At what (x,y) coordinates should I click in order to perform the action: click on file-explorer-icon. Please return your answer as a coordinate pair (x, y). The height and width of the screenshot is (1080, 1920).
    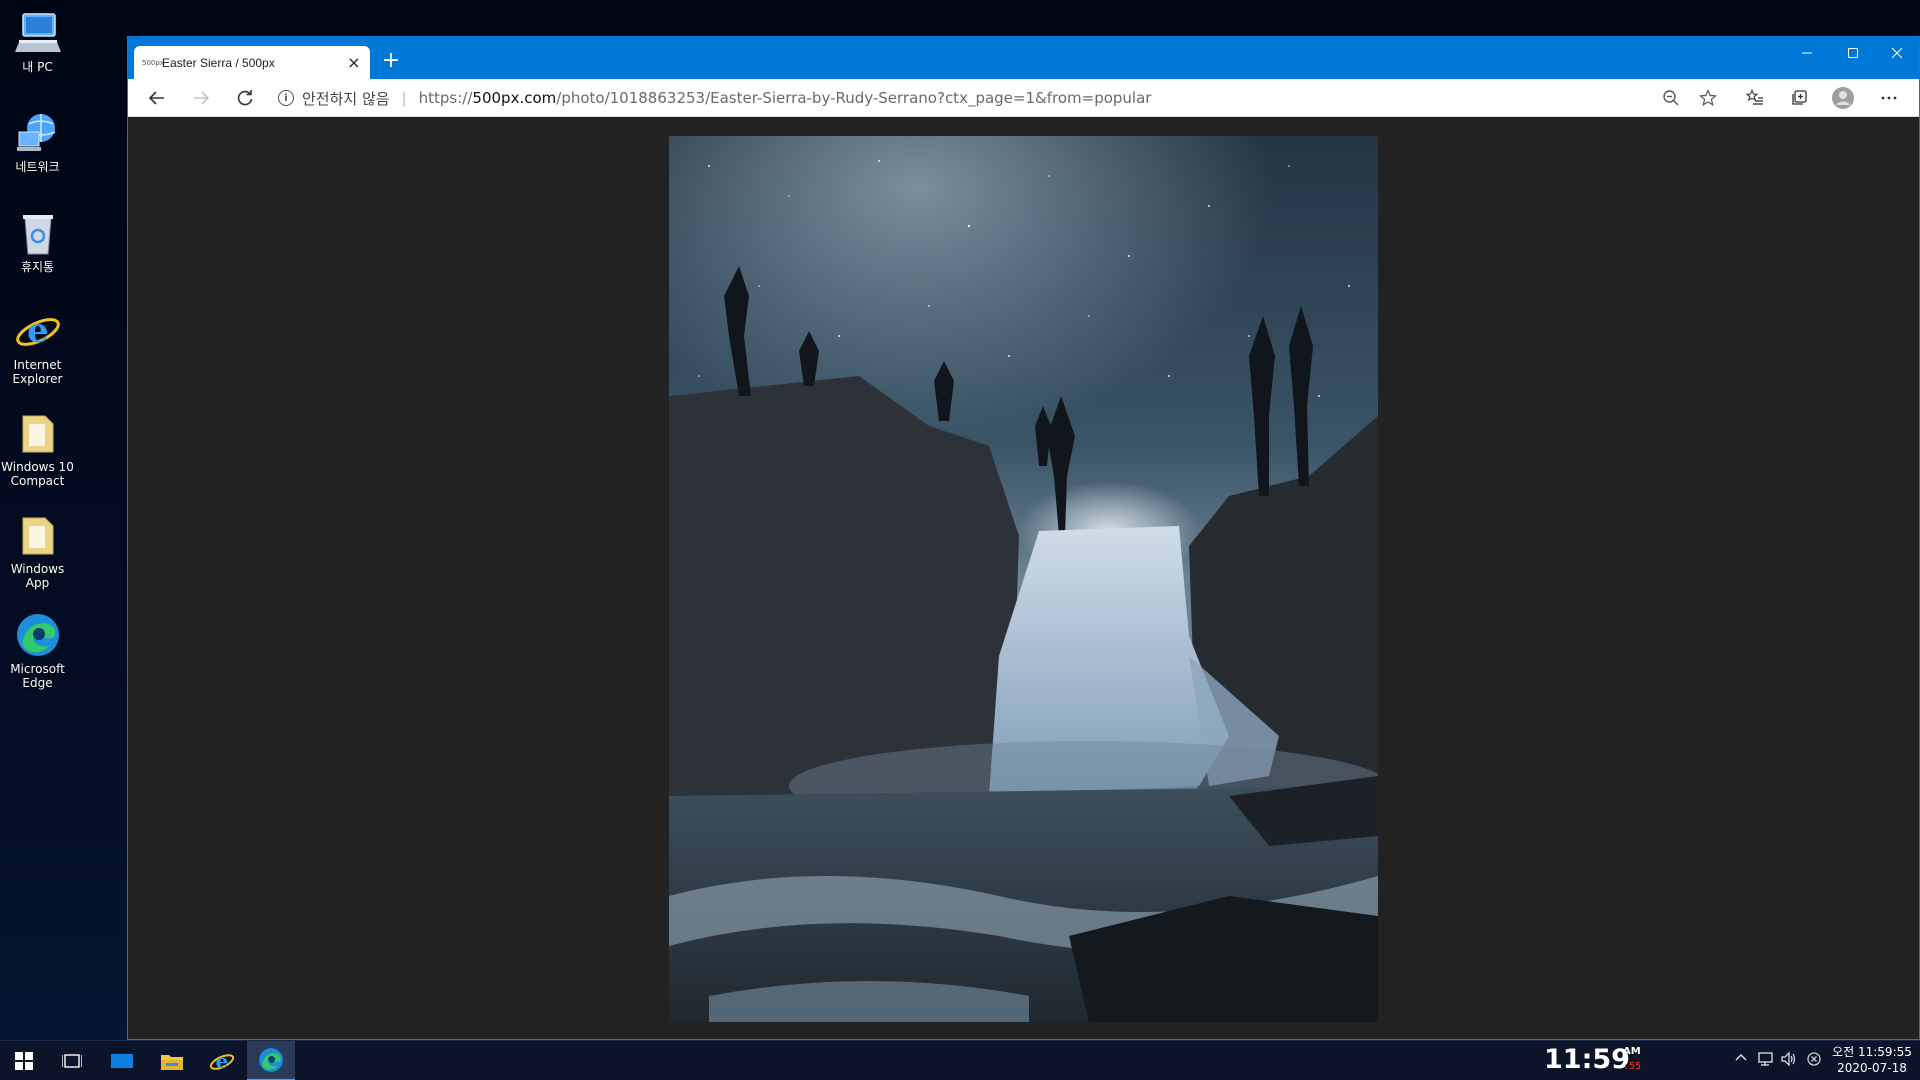
    Looking at the image, I should click on (172, 1062).